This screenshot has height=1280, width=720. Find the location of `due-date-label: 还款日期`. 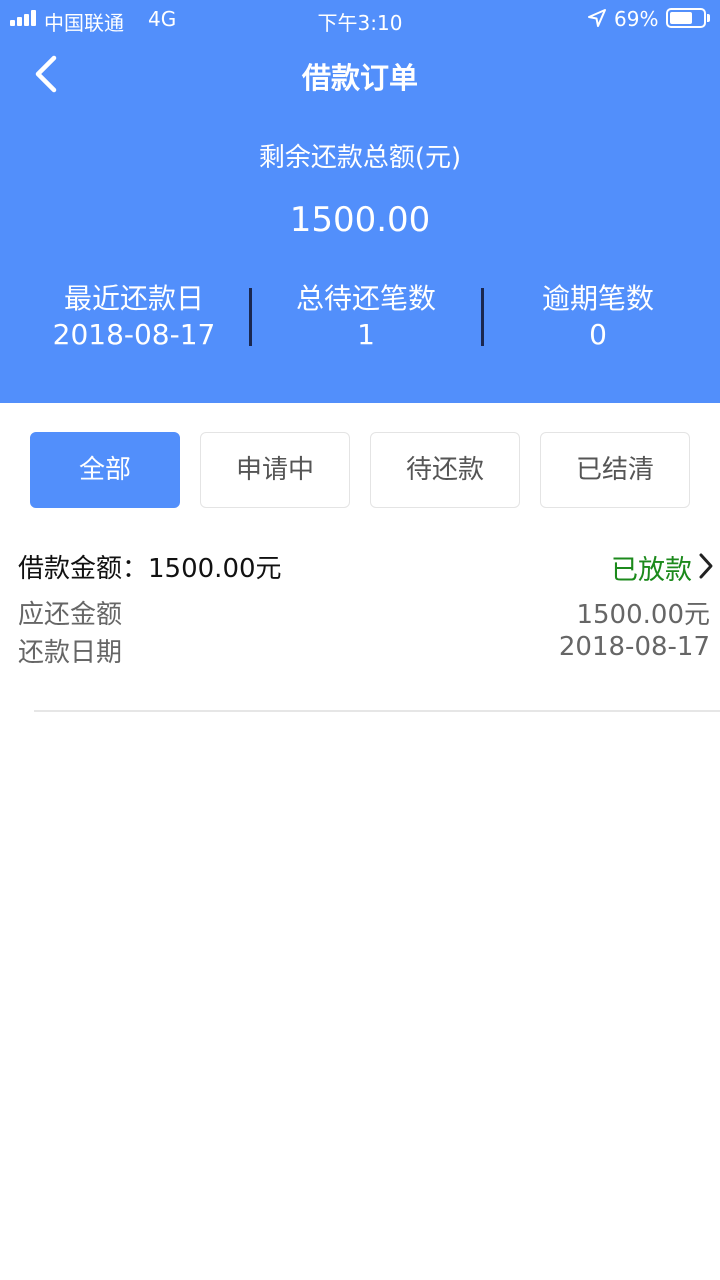

due-date-label: 还款日期 is located at coordinates (70, 653).